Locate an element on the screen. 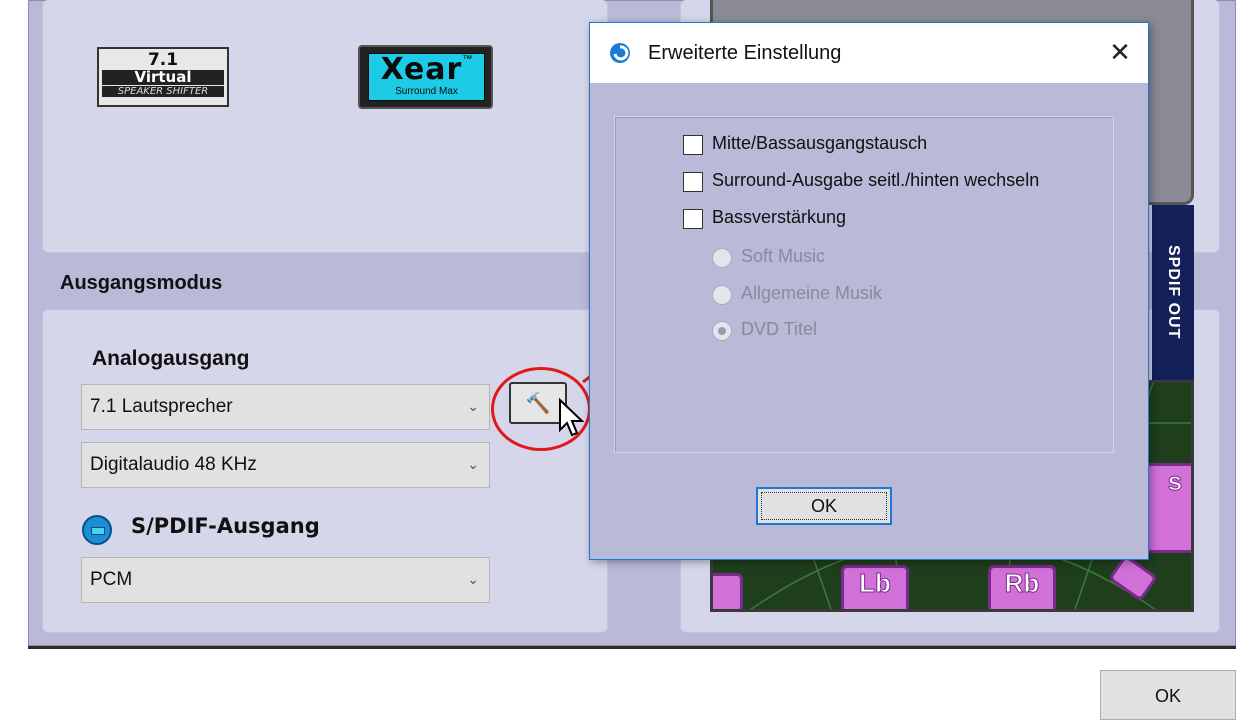 This screenshot has height=721, width=1237. select-value: PCM is located at coordinates (111, 579).